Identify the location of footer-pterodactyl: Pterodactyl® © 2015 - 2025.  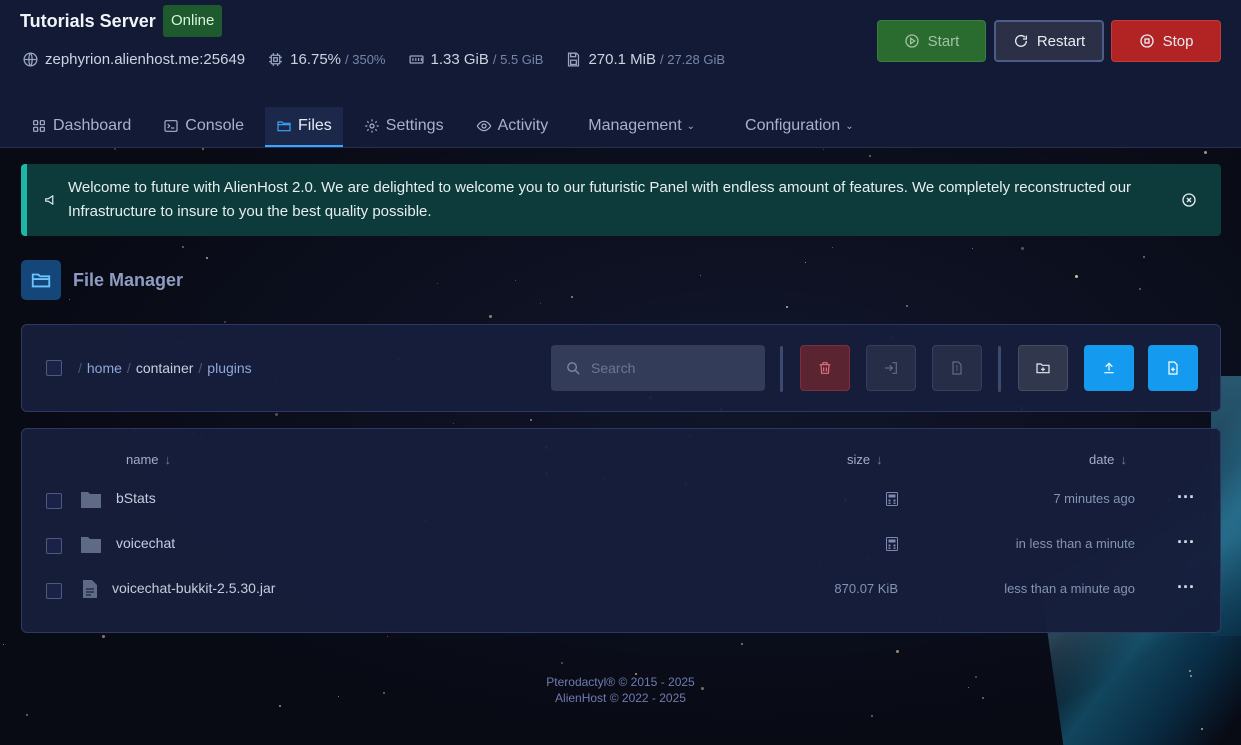
(620, 682).